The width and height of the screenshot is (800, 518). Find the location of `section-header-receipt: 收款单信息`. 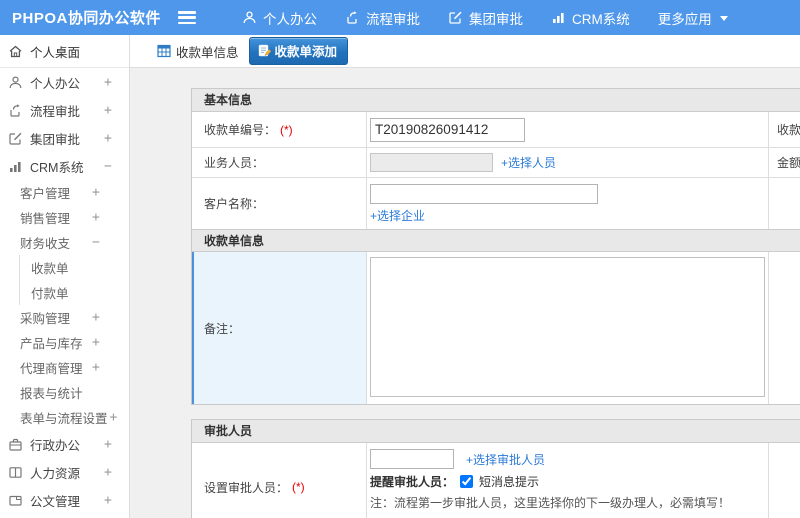

section-header-receipt: 收款单信息 is located at coordinates (496, 240).